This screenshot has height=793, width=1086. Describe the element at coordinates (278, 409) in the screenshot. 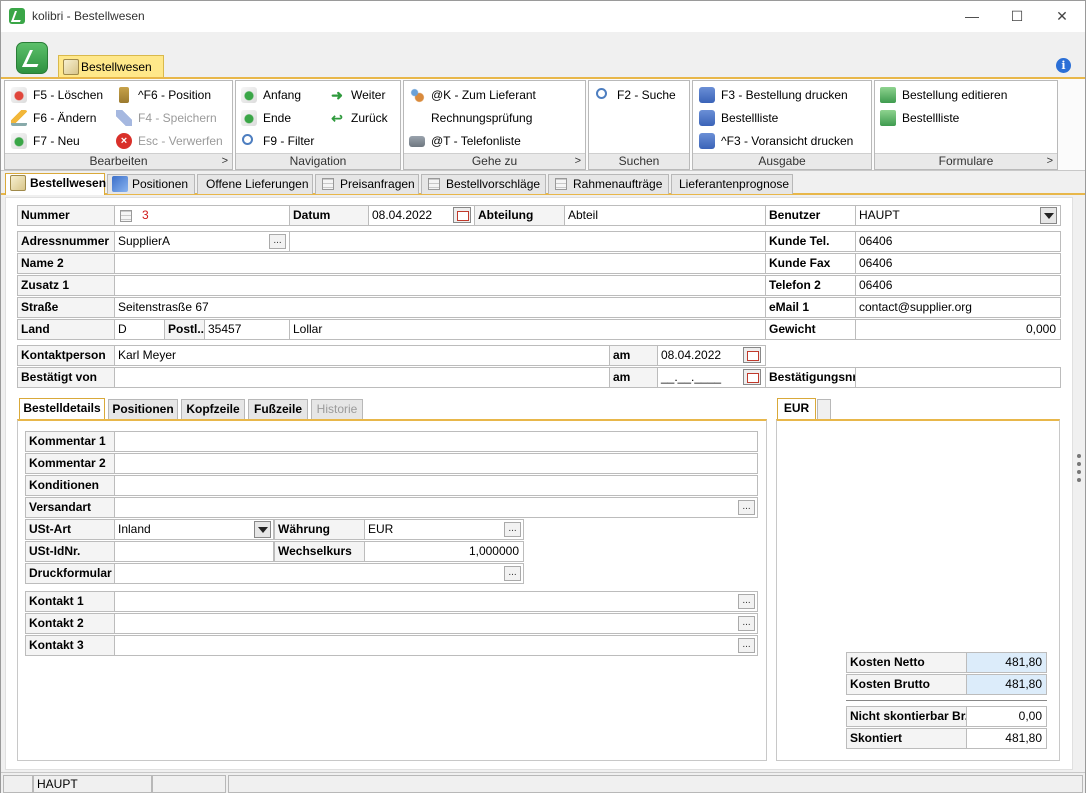

I see `tab-fusszeile: Fußzeile` at that location.